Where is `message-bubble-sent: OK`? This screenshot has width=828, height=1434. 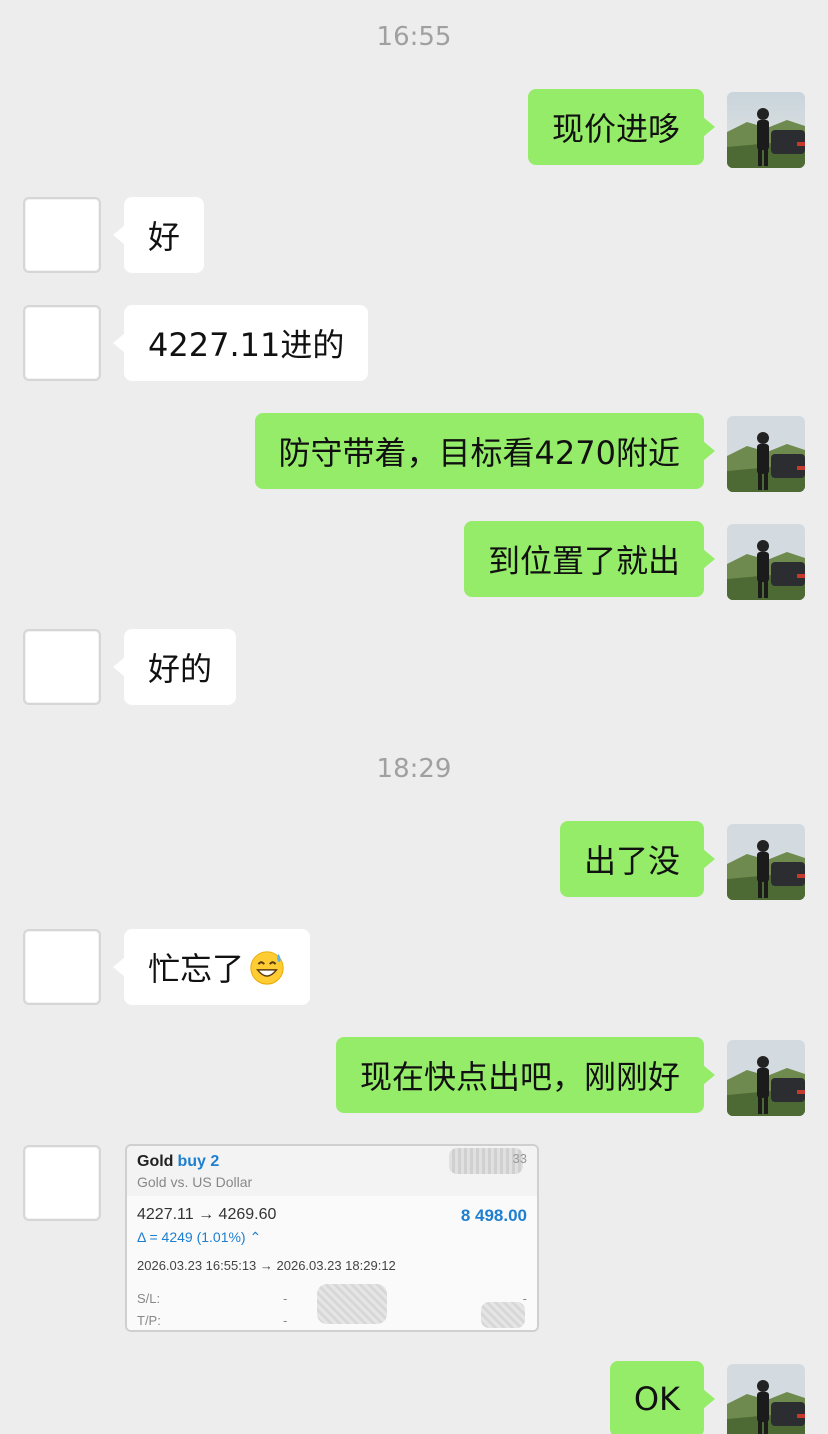
message-bubble-sent: OK is located at coordinates (662, 1397).